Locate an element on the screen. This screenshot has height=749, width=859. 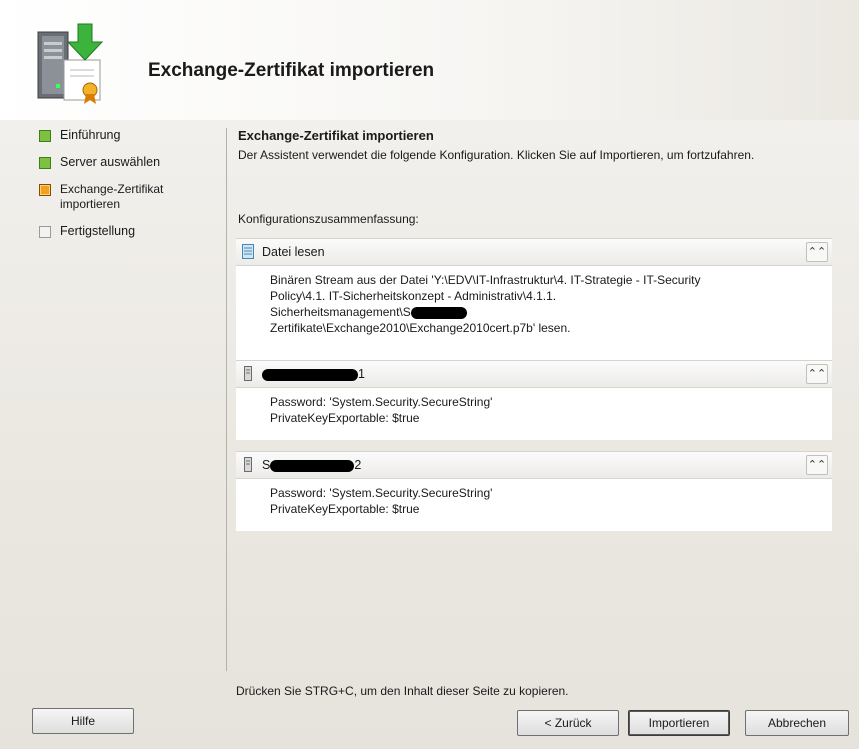
cancel-button: Abbrechen is located at coordinates (797, 723).